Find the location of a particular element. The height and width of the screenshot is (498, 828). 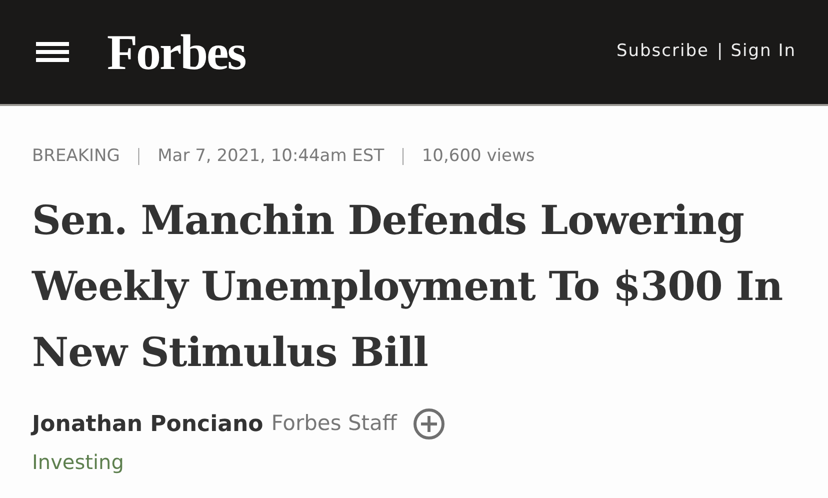

section-link: Investing is located at coordinates (78, 461).